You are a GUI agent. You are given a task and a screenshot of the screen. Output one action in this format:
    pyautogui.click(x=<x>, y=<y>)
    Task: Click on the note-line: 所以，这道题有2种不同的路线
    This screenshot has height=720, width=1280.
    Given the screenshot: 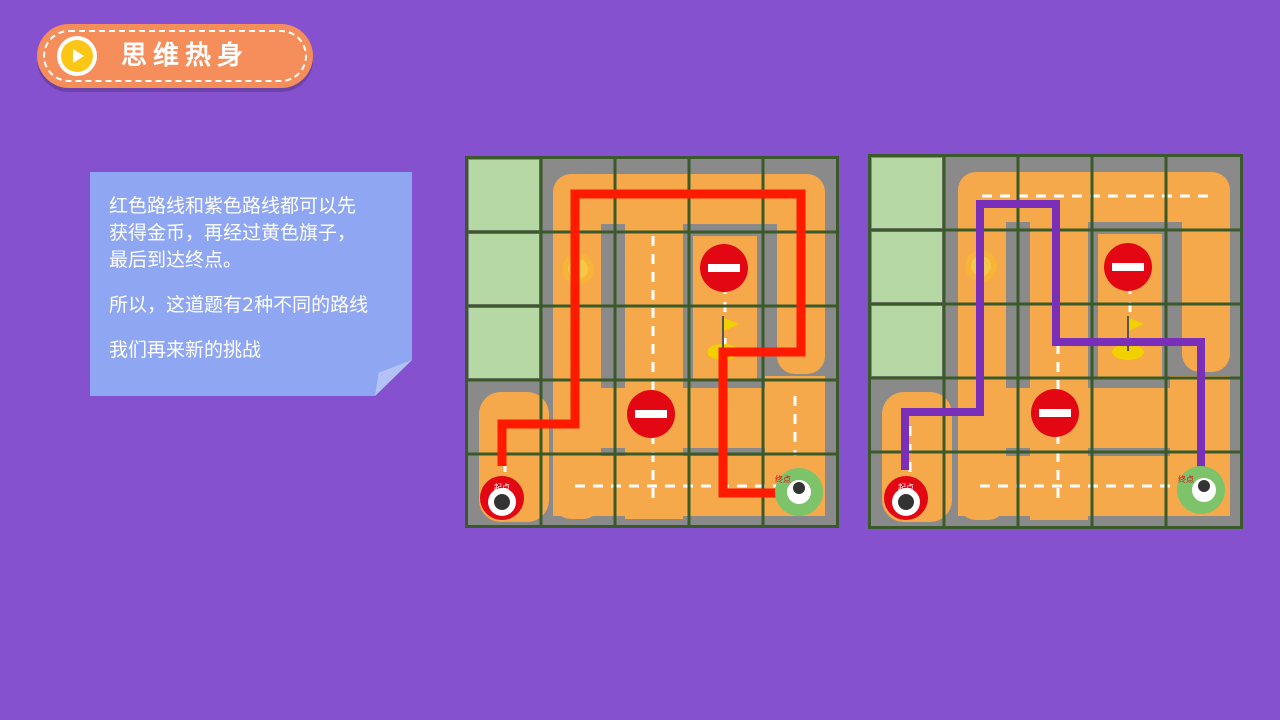 What is the action you would take?
    pyautogui.click(x=239, y=305)
    